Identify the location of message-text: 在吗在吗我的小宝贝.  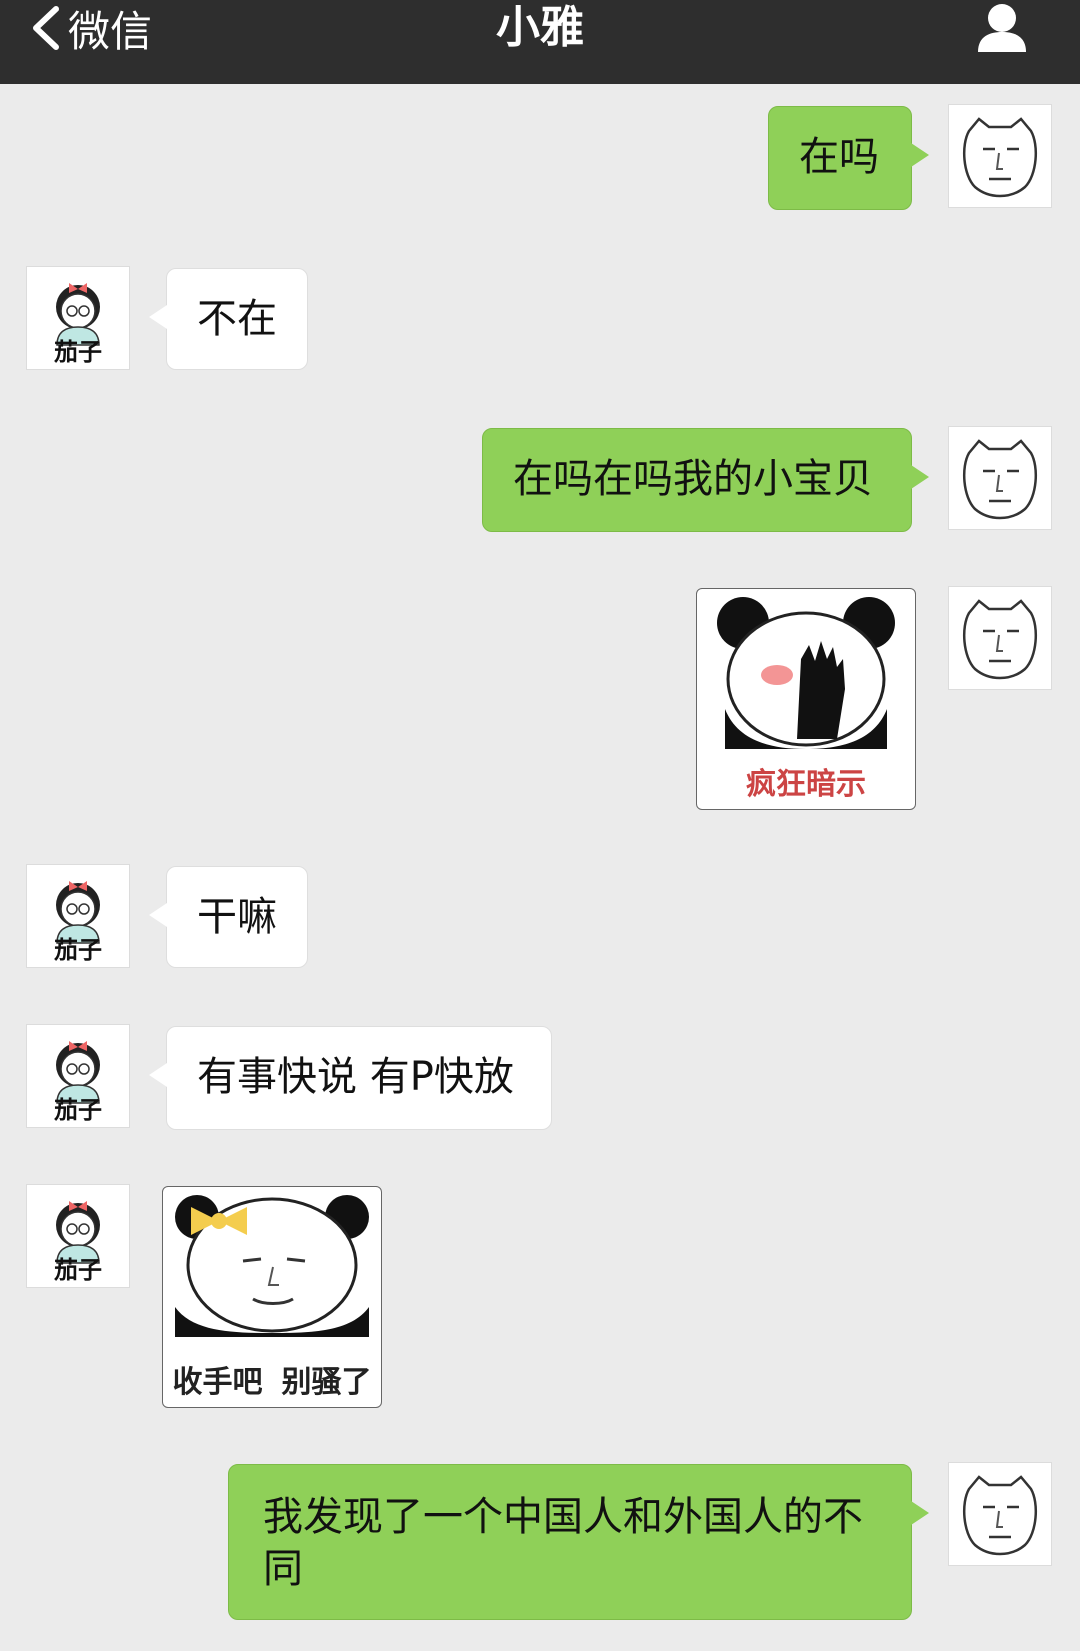
(693, 479).